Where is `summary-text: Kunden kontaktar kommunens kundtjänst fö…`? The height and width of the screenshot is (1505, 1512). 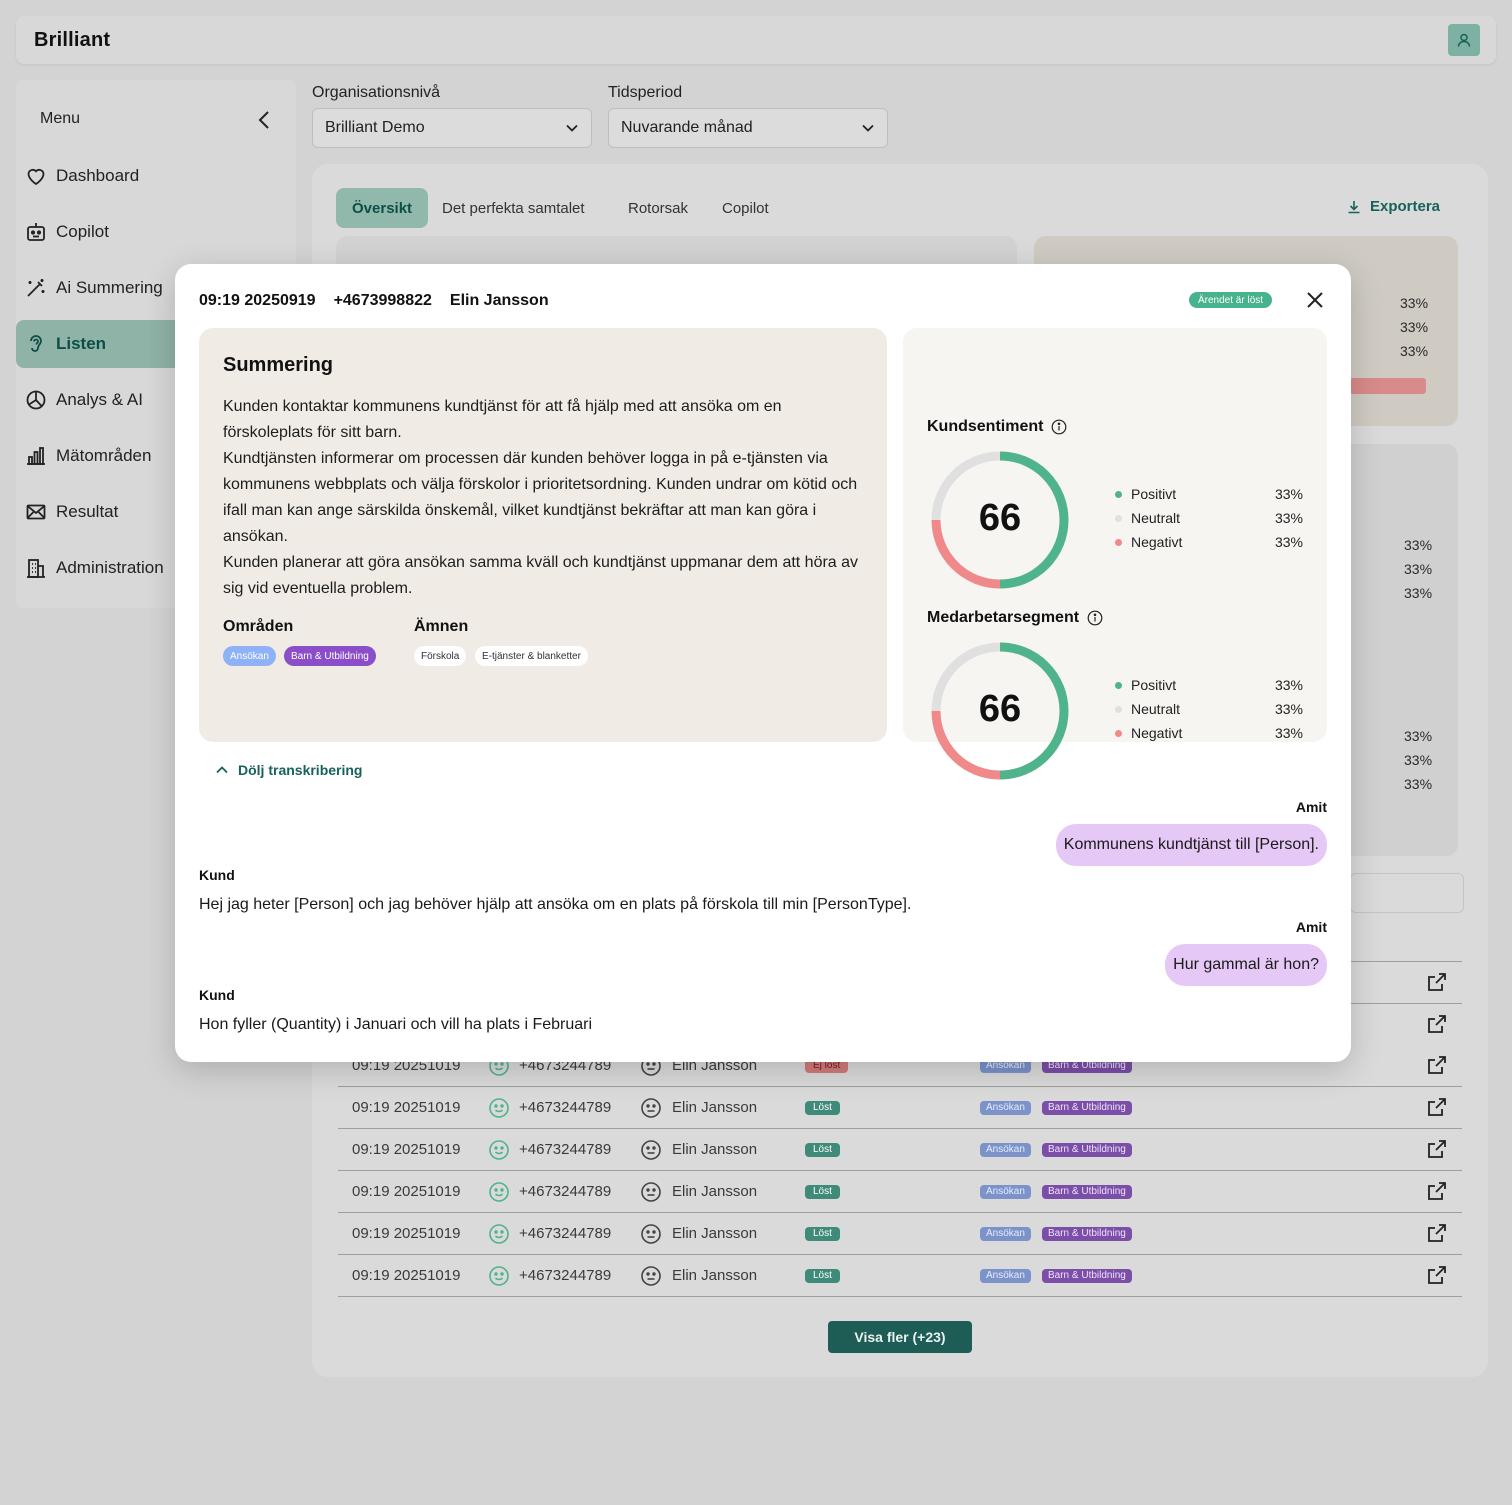 summary-text: Kunden kontaktar kommunens kundtjänst fö… is located at coordinates (545, 498).